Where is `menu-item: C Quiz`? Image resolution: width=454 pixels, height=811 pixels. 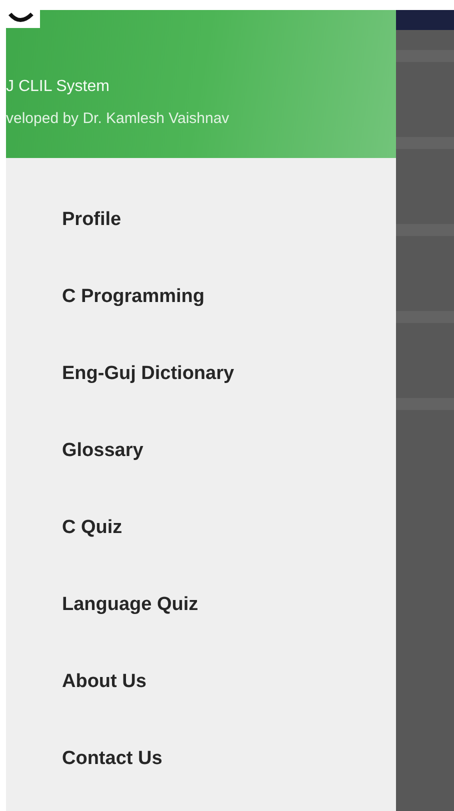
menu-item: C Quiz is located at coordinates (64, 527).